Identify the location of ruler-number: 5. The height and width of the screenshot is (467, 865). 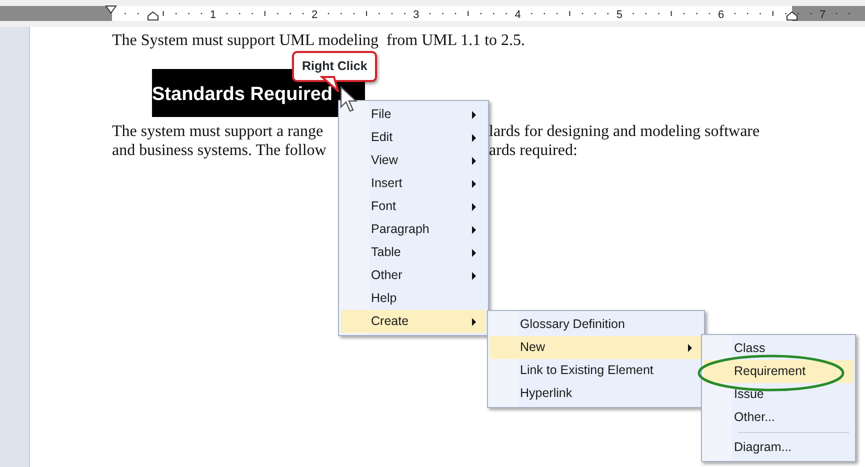
(619, 15).